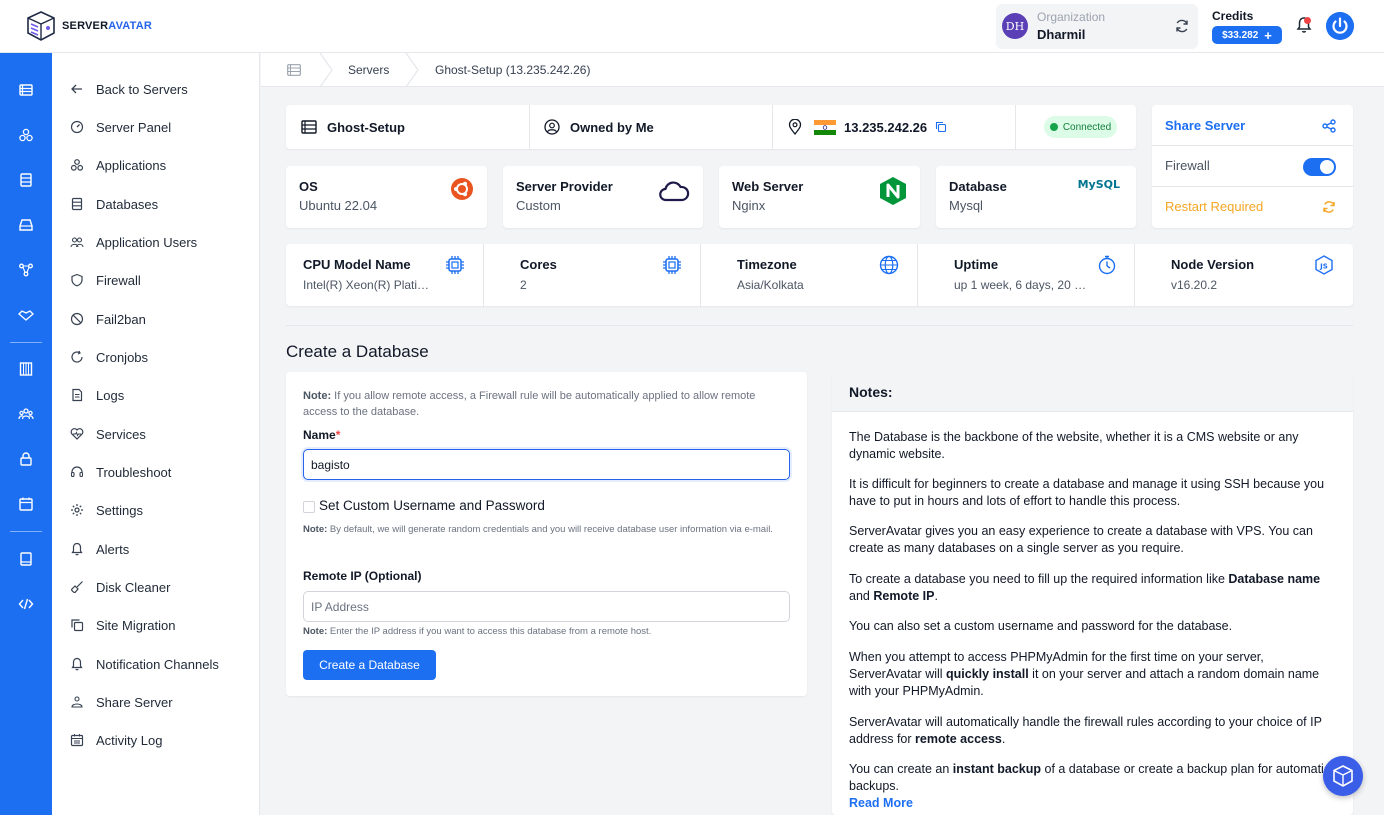 This screenshot has height=815, width=1384. I want to click on sidebar-item-notification-channels: Notification Channels, so click(144, 664).